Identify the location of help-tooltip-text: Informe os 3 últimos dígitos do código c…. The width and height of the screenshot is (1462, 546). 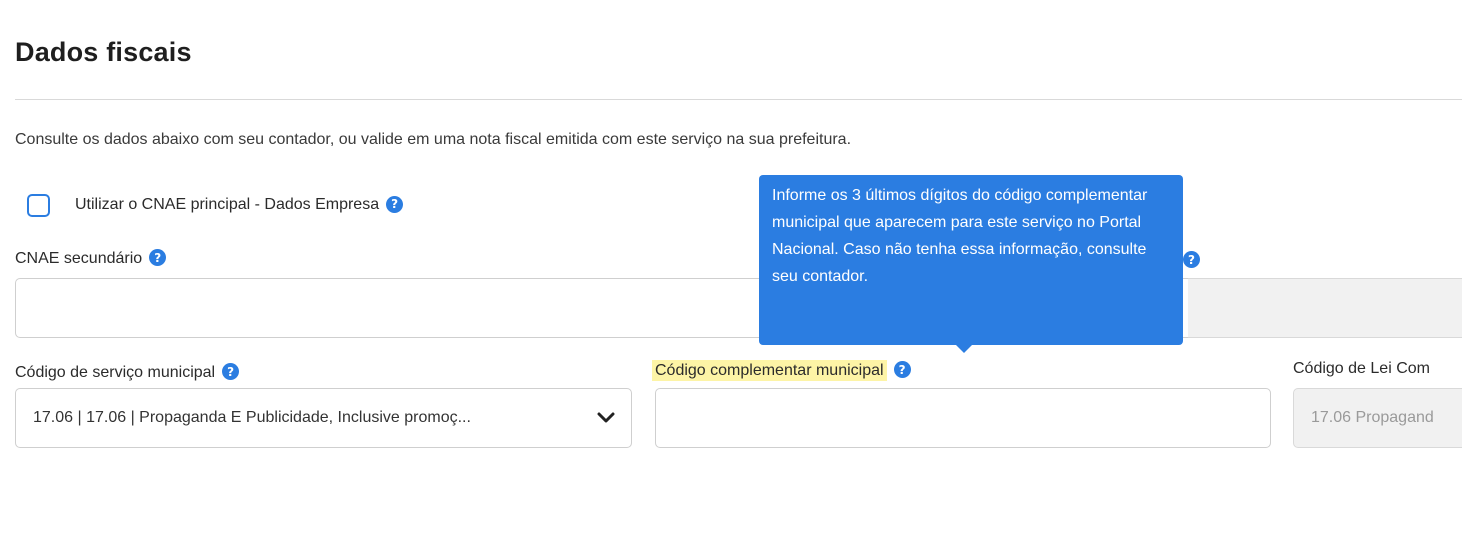
(960, 236).